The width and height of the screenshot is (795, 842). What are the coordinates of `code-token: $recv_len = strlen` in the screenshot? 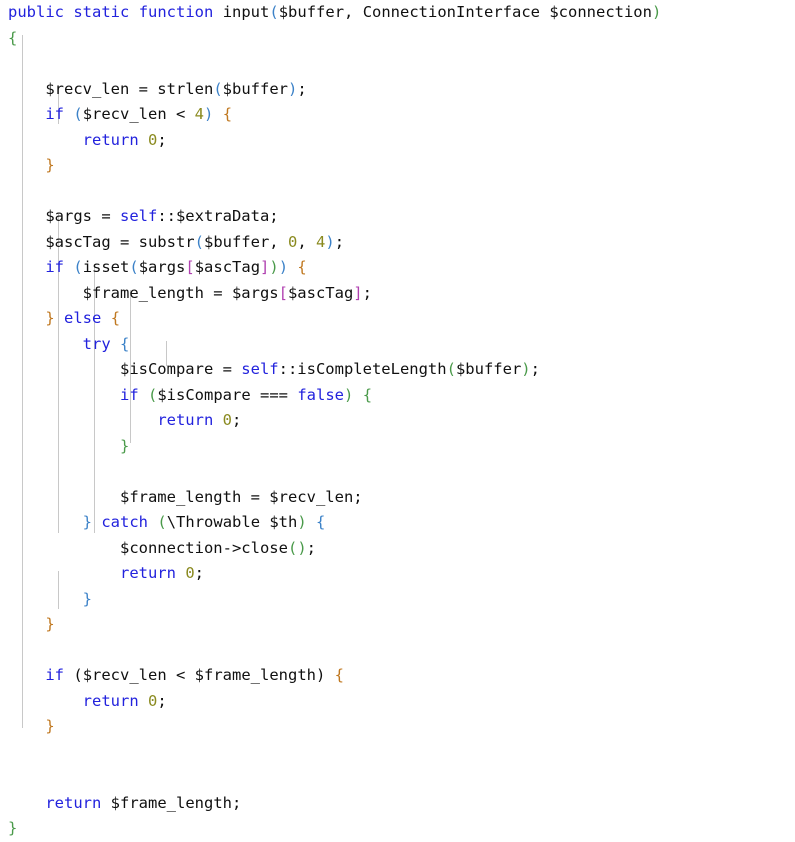 It's located at (111, 88).